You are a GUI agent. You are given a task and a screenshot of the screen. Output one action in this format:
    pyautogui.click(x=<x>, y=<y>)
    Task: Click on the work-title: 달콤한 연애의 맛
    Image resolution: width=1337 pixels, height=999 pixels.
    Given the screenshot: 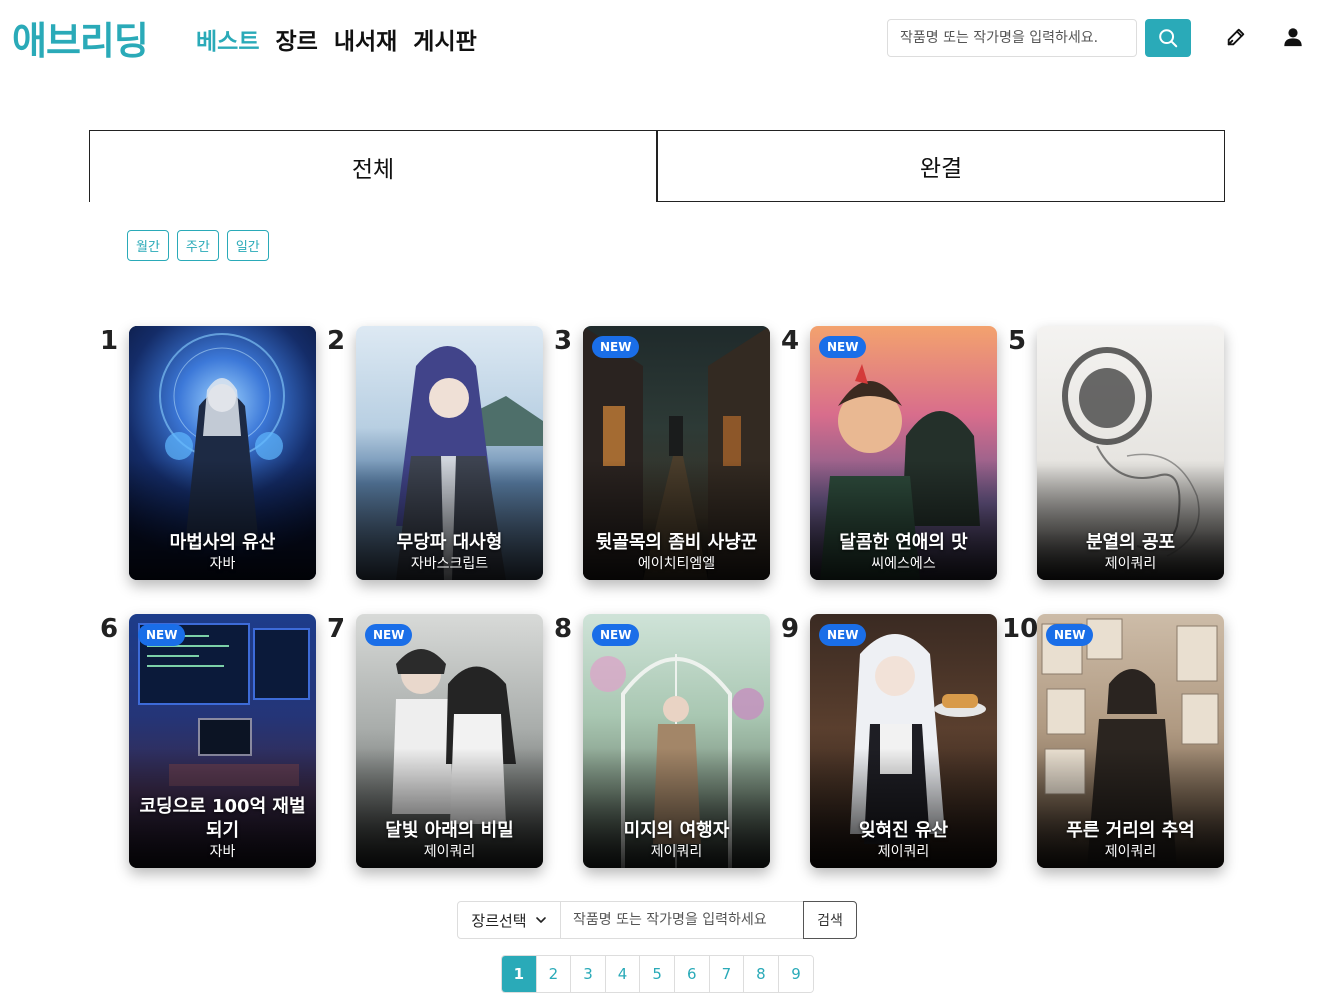 What is the action you would take?
    pyautogui.click(x=903, y=542)
    